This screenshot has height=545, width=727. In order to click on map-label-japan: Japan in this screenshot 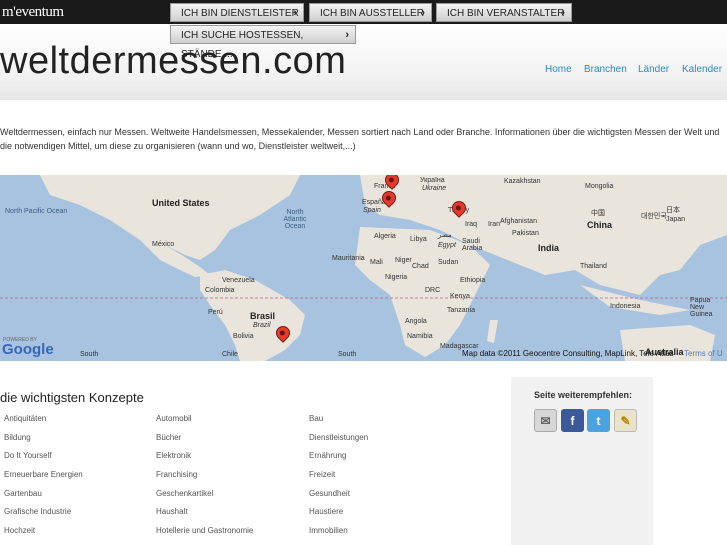, I will do `click(676, 219)`.